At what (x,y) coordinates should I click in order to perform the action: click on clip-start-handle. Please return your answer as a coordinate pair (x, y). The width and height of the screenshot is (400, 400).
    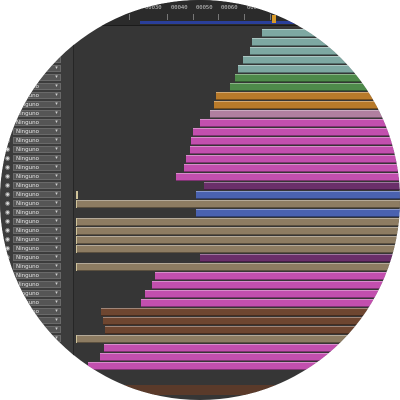
    Looking at the image, I should click on (77, 195).